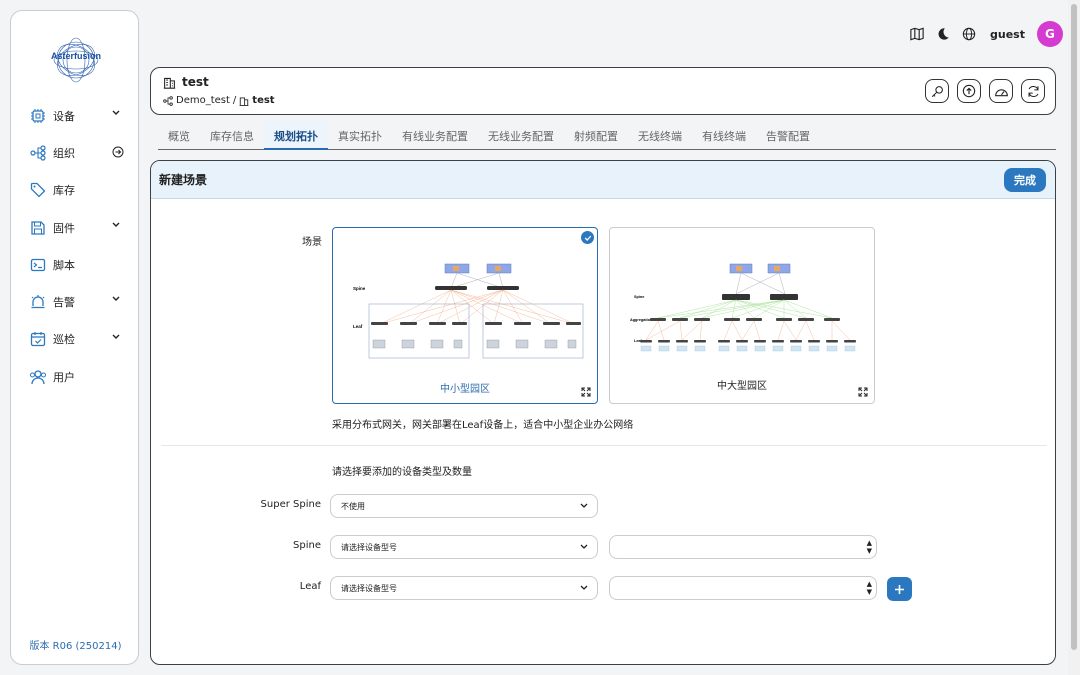 The height and width of the screenshot is (675, 1080). What do you see at coordinates (75, 190) in the screenshot?
I see `sidebar-item-inventory: 库存` at bounding box center [75, 190].